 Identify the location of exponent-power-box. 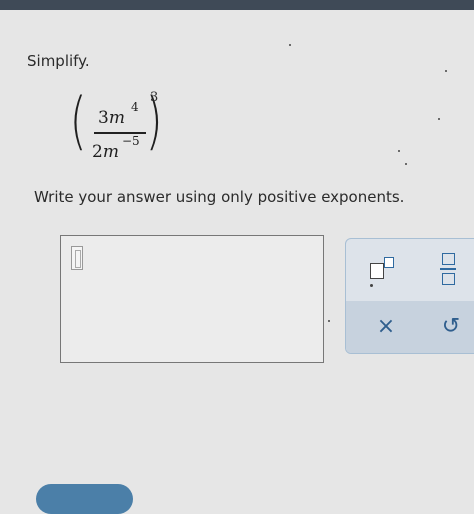
(389, 262).